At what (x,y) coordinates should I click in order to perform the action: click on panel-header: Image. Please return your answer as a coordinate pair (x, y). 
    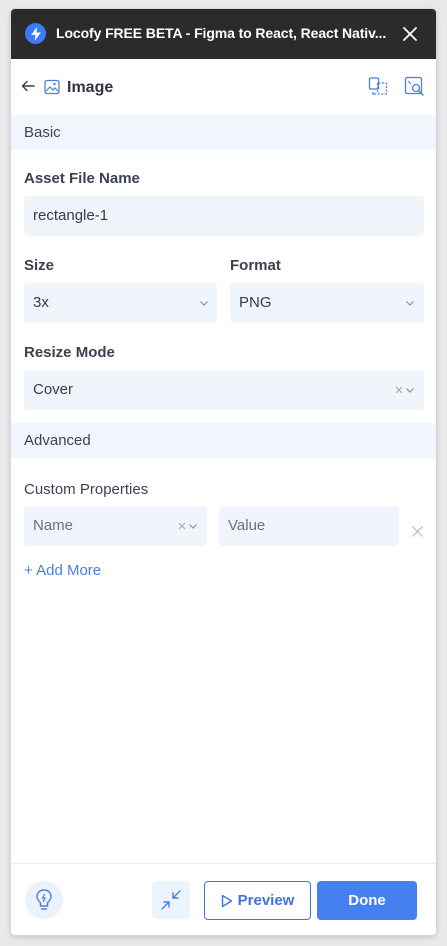
    Looking at the image, I should click on (223, 87).